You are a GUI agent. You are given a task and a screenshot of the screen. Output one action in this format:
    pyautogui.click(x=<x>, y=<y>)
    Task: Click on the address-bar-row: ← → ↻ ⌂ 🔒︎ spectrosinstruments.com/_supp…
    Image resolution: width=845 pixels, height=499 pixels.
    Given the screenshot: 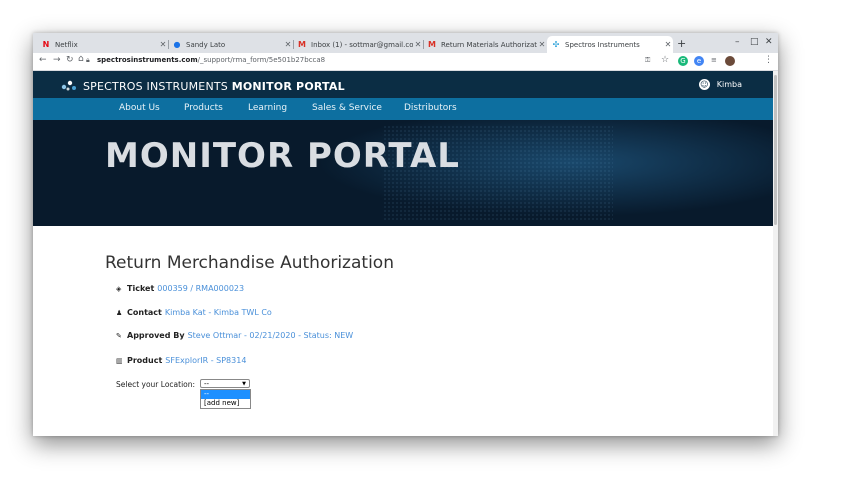 What is the action you would take?
    pyautogui.click(x=405, y=62)
    